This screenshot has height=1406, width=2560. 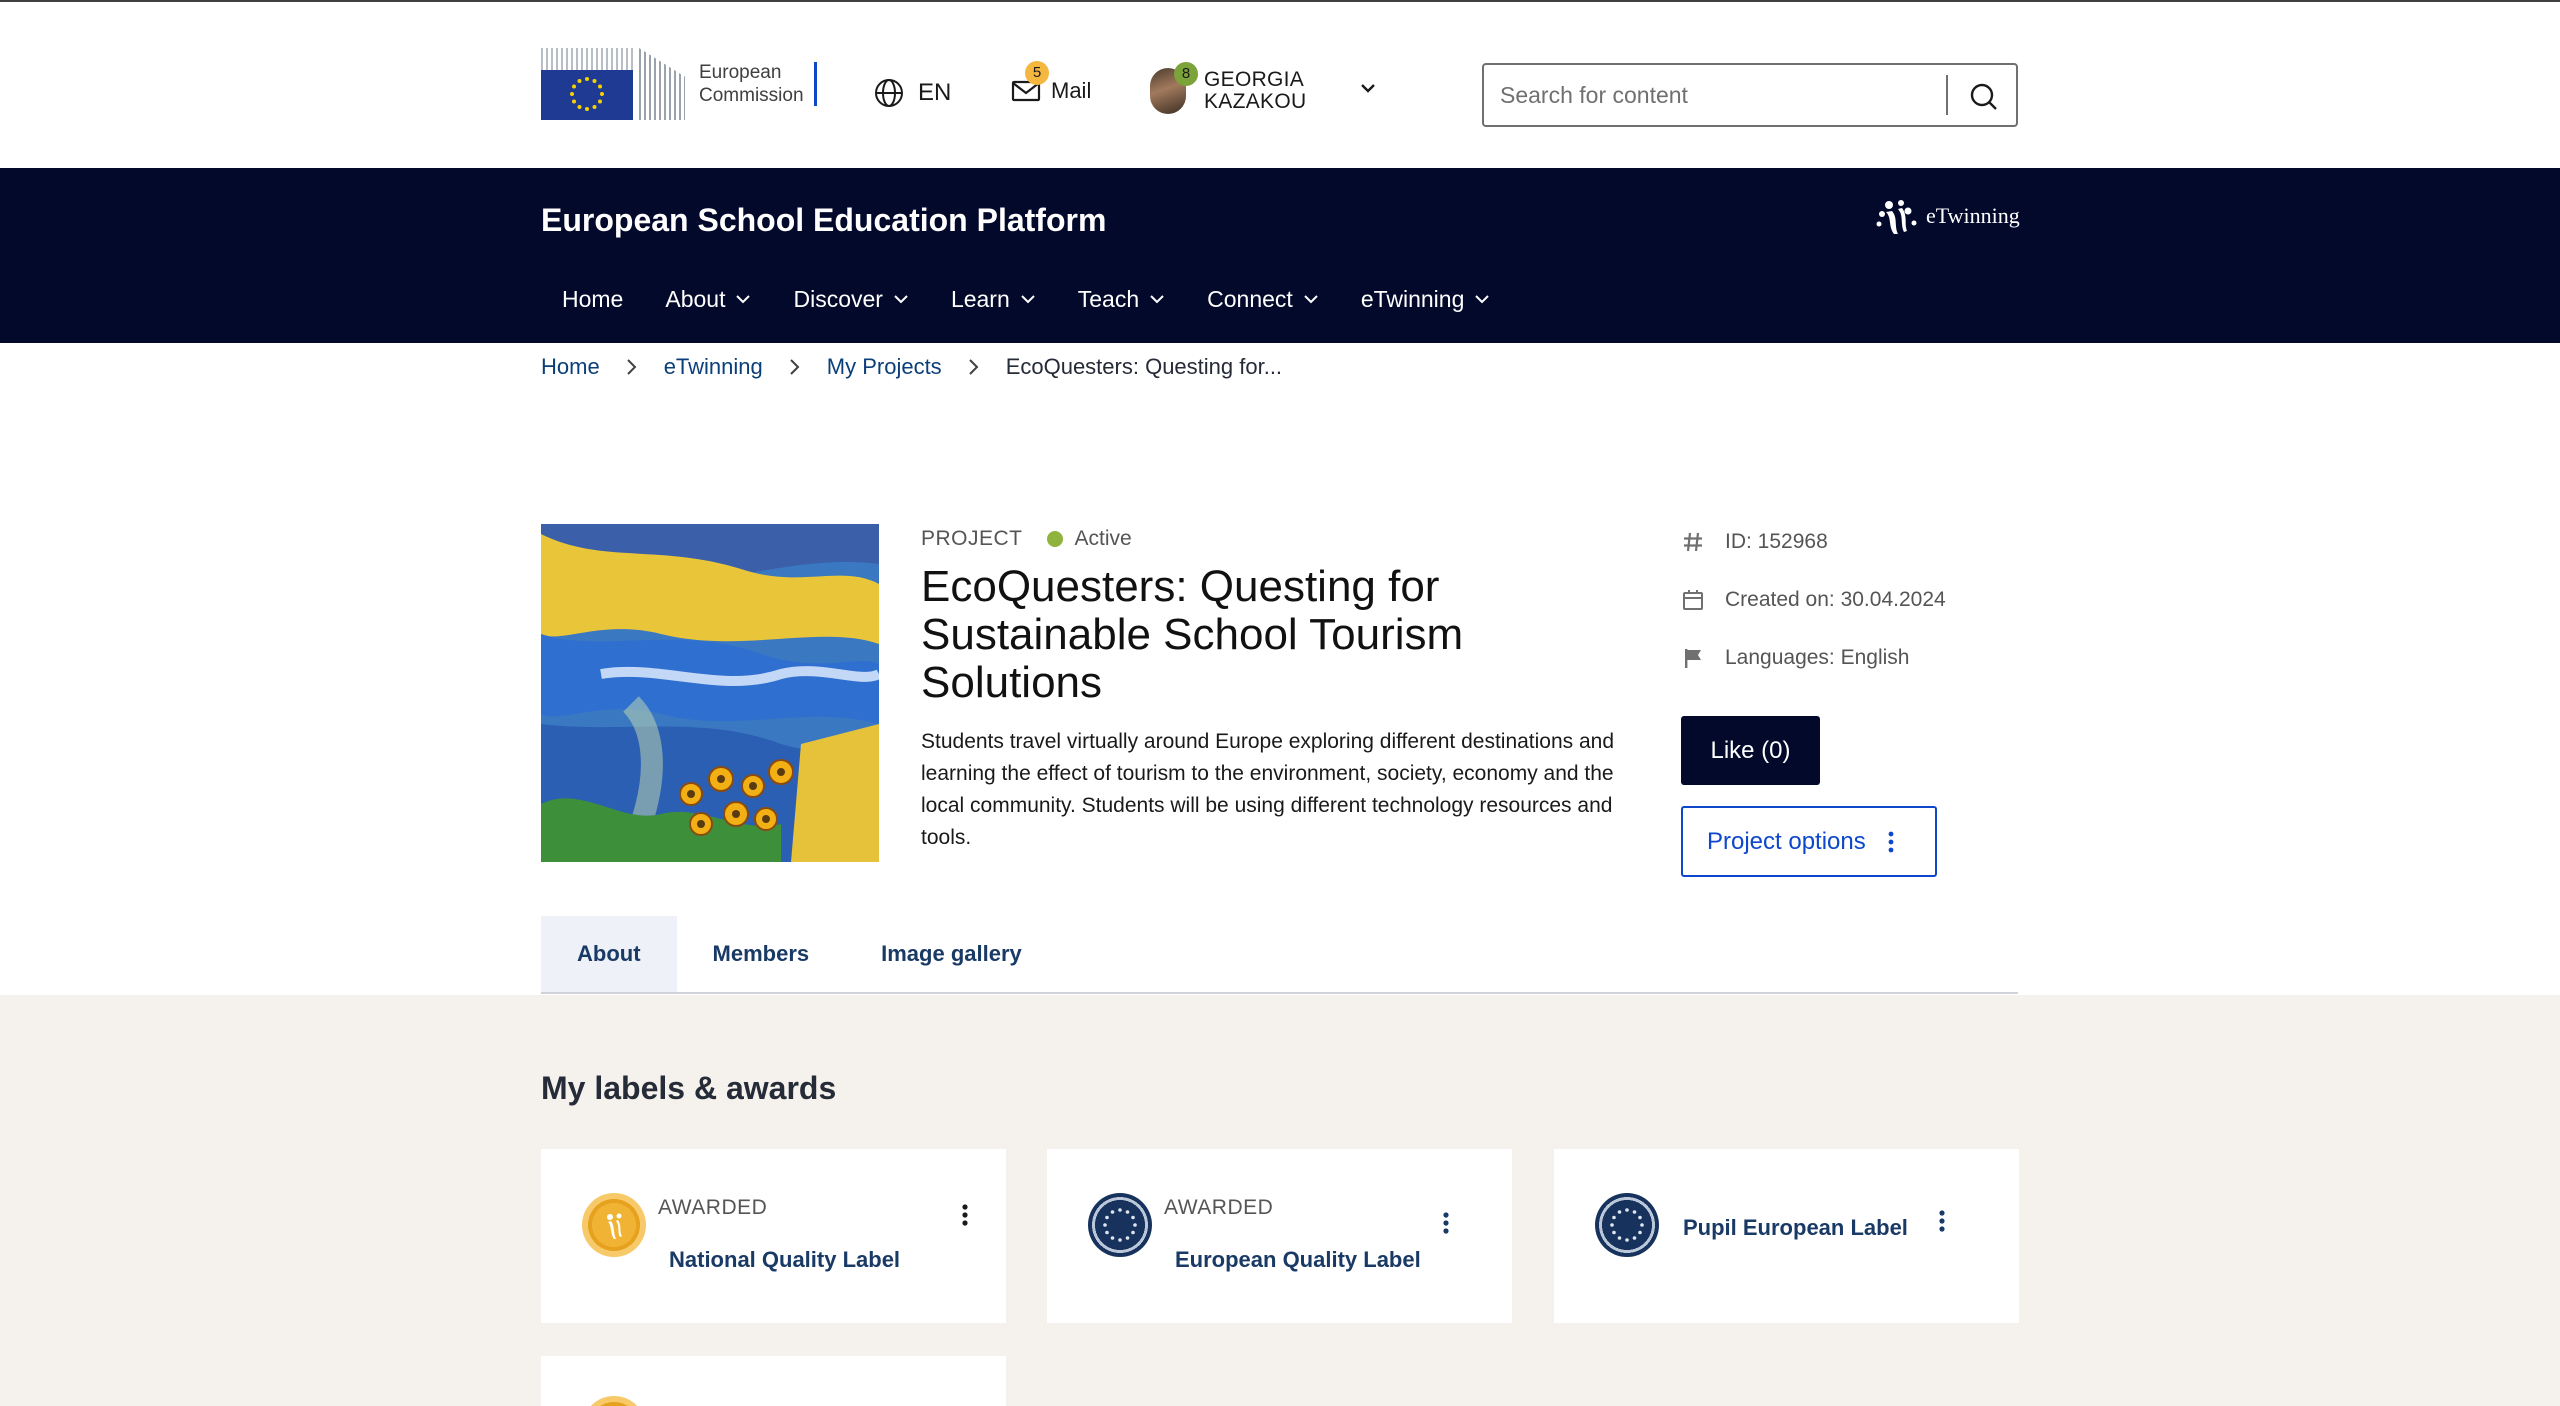 I want to click on language-code: EN, so click(x=935, y=92).